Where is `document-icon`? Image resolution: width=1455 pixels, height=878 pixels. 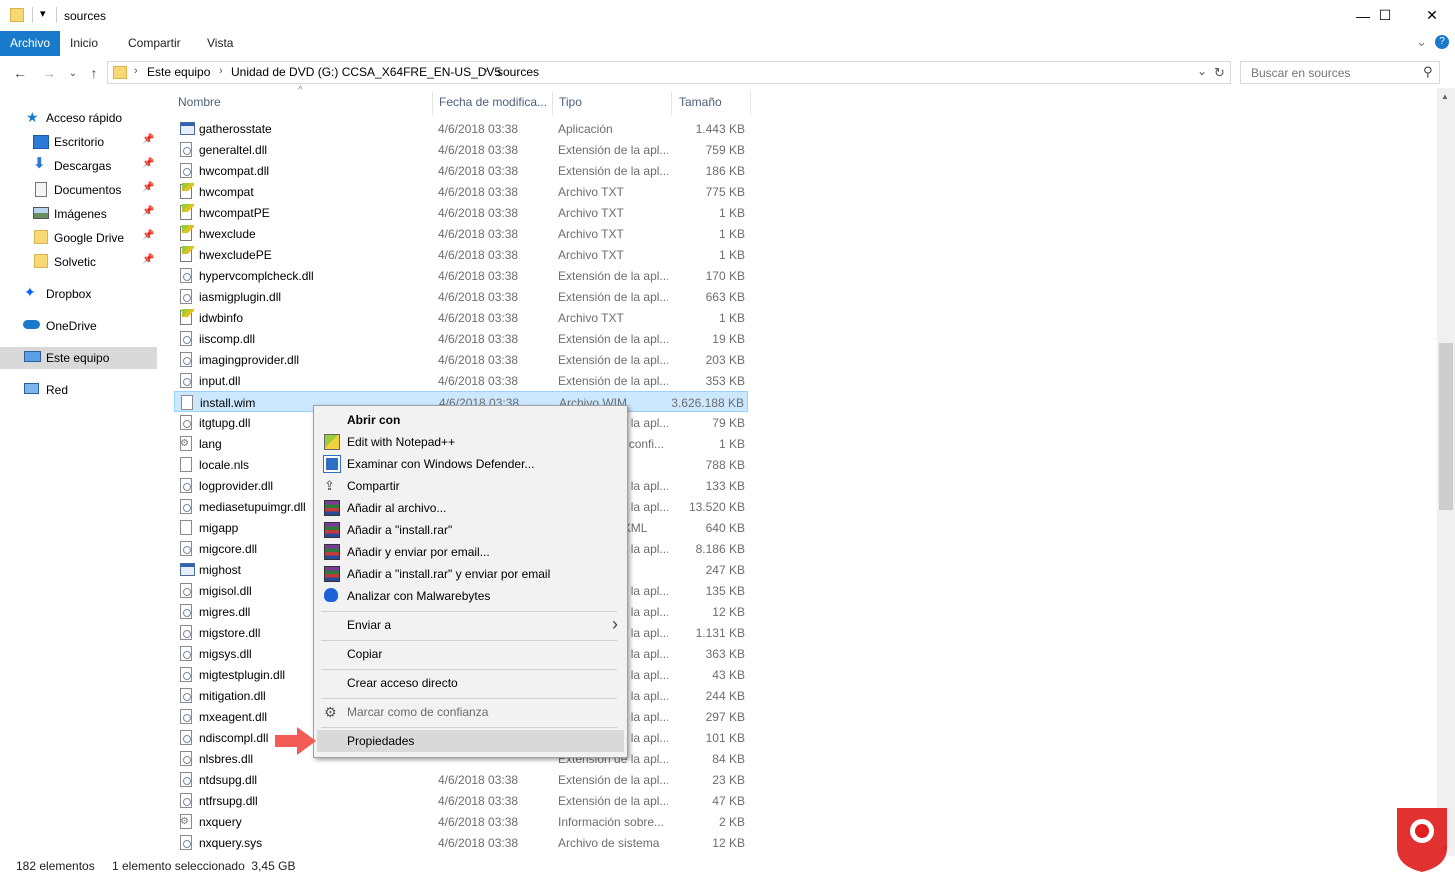 document-icon is located at coordinates (41, 189).